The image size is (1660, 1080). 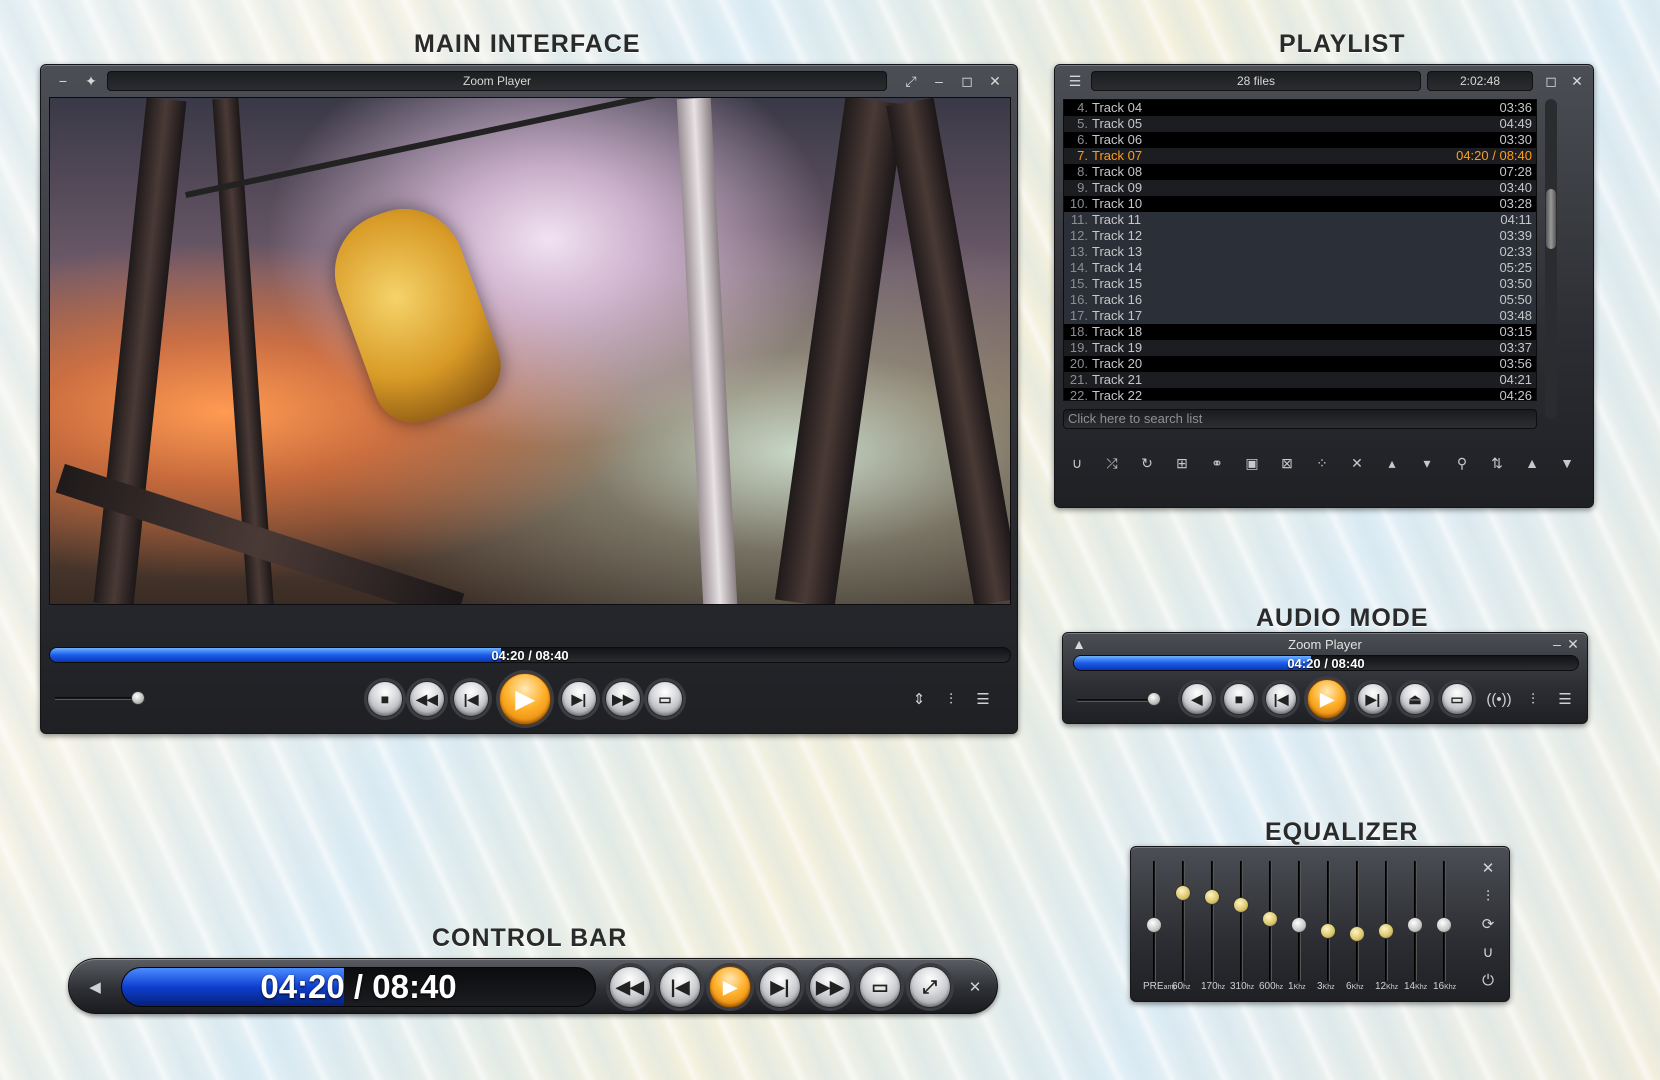 What do you see at coordinates (1392, 463) in the screenshot?
I see `move-up-icon: ▴` at bounding box center [1392, 463].